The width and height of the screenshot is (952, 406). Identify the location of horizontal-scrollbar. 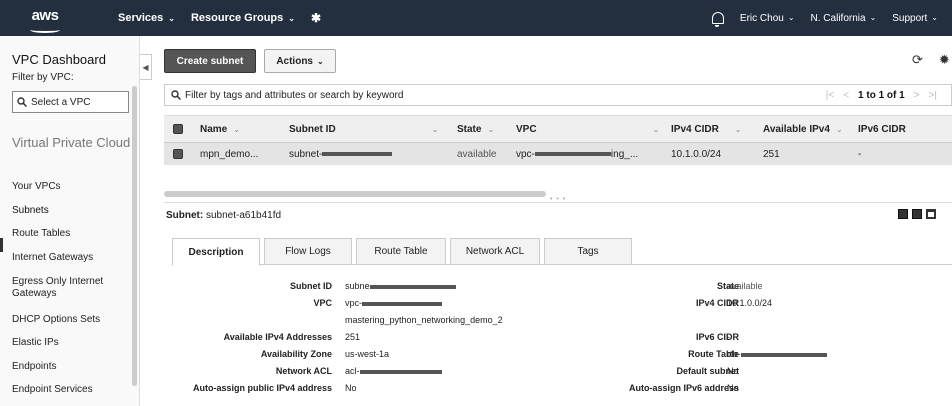
(355, 194).